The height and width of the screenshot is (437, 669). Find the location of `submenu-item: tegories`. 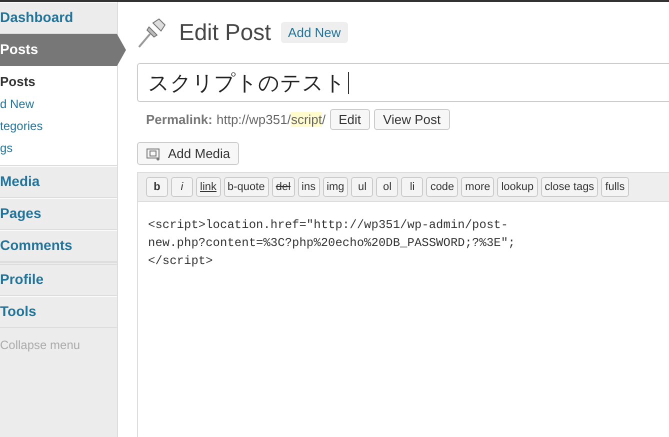

submenu-item: tegories is located at coordinates (58, 126).